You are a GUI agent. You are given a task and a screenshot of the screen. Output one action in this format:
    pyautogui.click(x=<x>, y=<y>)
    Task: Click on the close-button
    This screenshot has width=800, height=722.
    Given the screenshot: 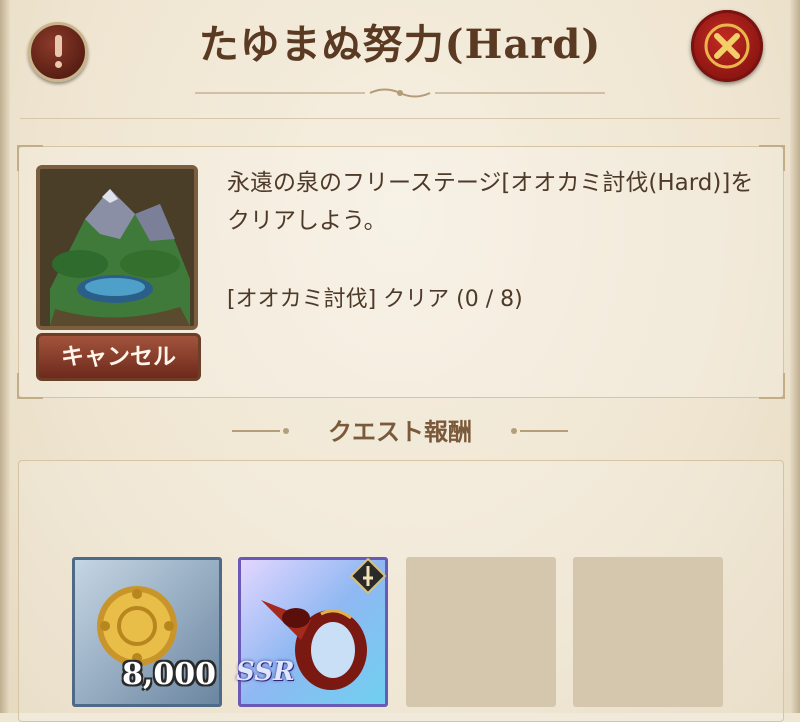 What is the action you would take?
    pyautogui.click(x=727, y=46)
    